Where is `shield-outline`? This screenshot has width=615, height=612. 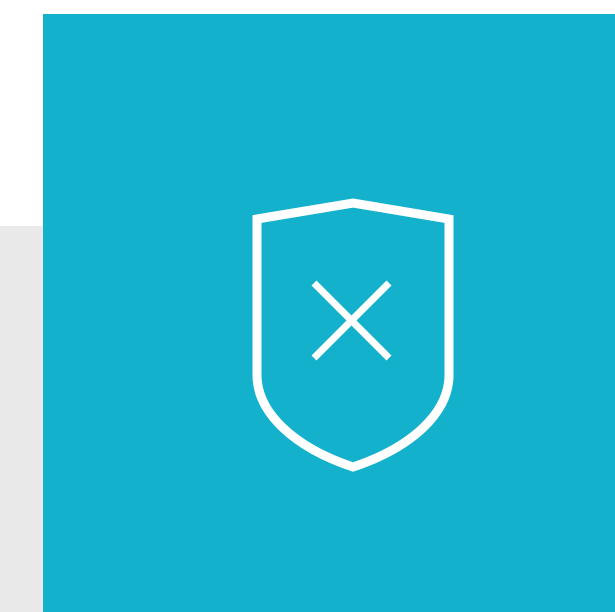
shield-outline is located at coordinates (353, 335).